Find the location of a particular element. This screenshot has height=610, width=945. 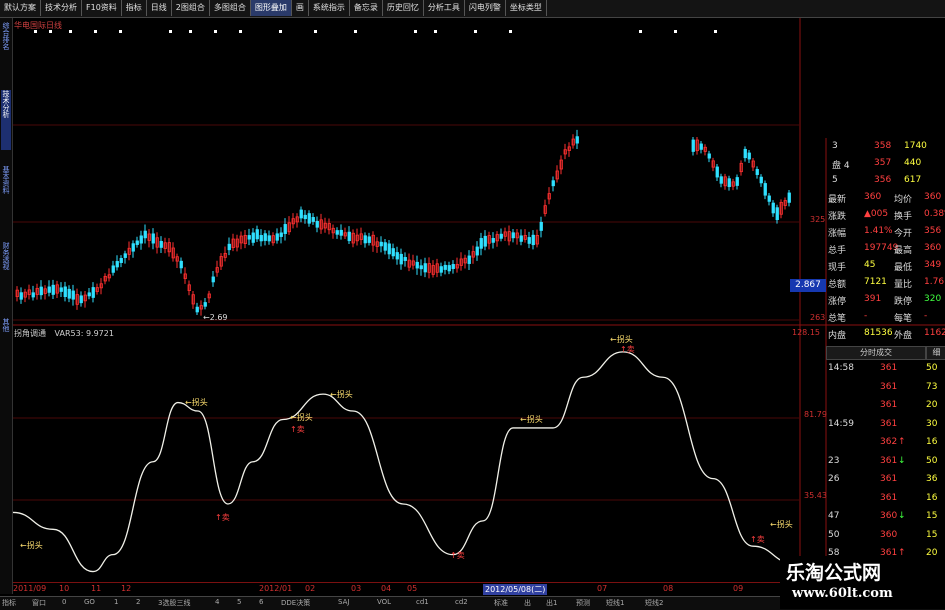

bottom-tab-8: 5 is located at coordinates (239, 602).